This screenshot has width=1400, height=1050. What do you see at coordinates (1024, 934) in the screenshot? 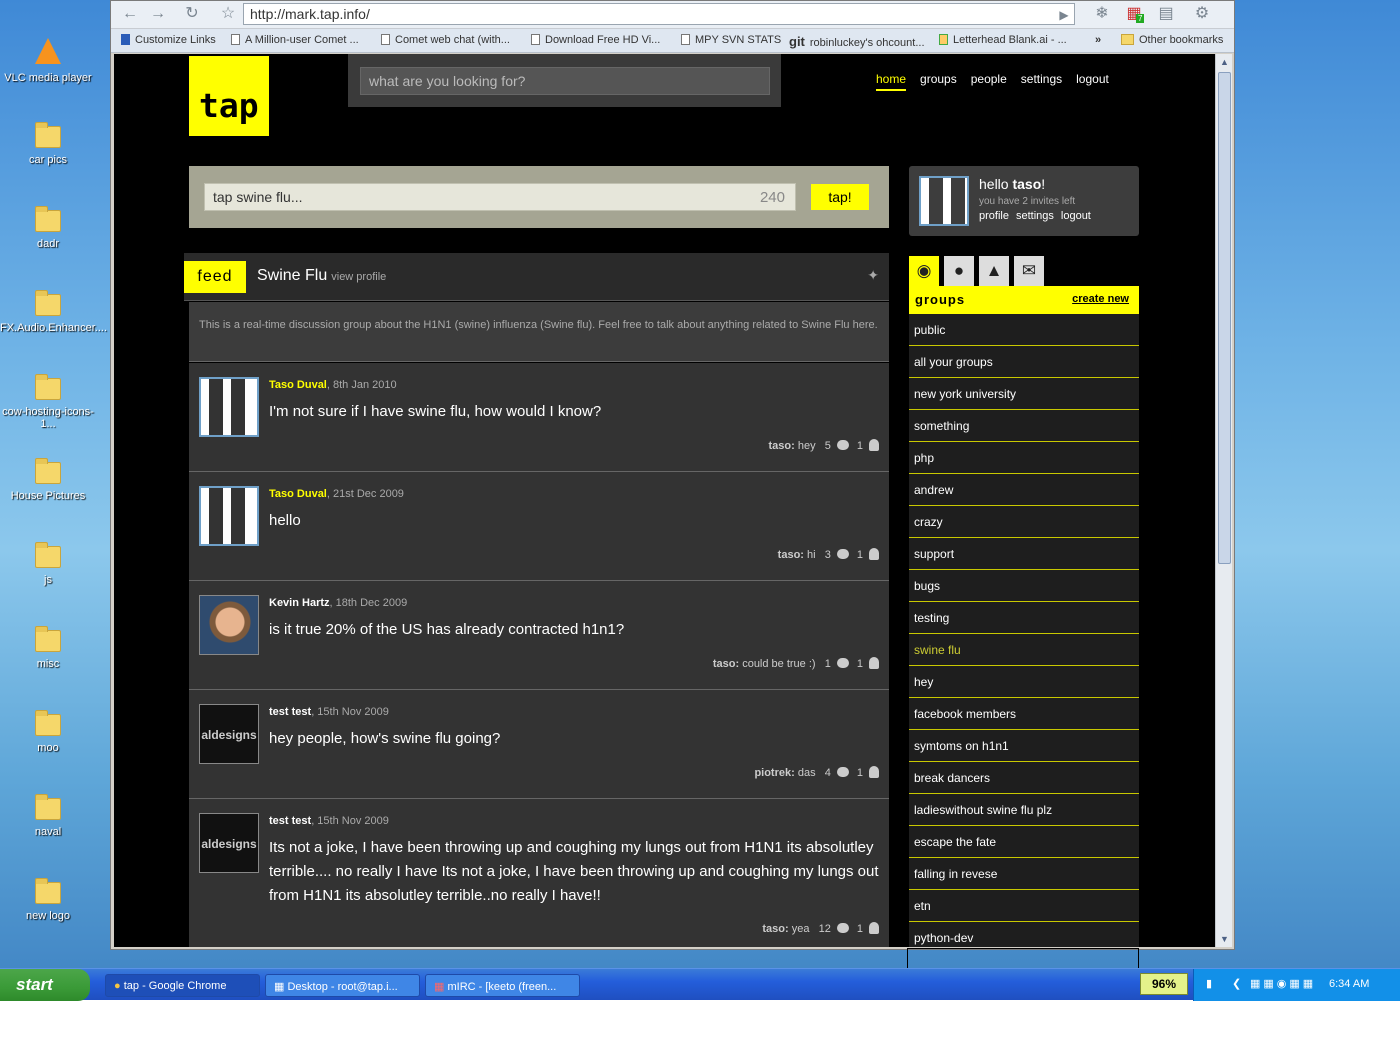
I see `group-item: python-dev` at bounding box center [1024, 934].